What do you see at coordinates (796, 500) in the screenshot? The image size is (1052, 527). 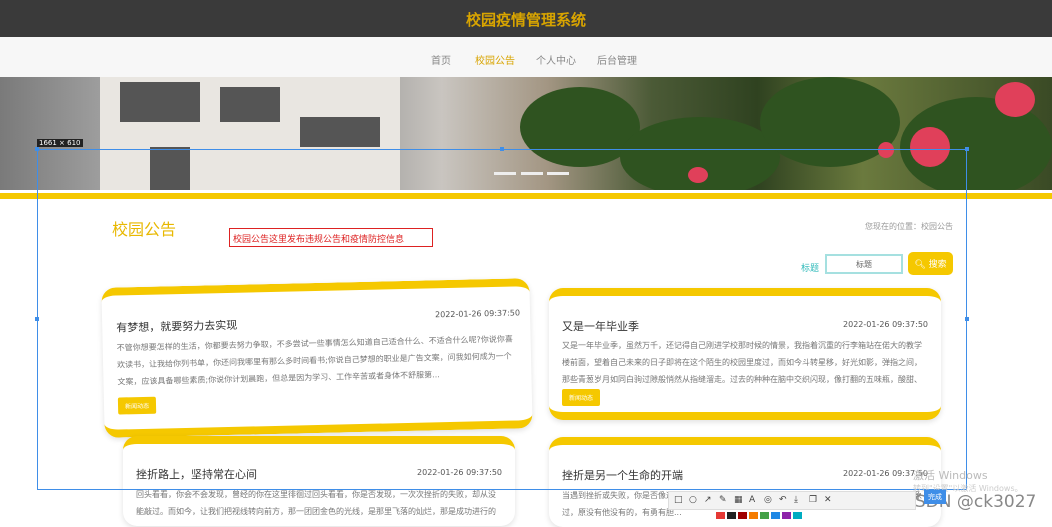 I see `save-icon: ⤓` at bounding box center [796, 500].